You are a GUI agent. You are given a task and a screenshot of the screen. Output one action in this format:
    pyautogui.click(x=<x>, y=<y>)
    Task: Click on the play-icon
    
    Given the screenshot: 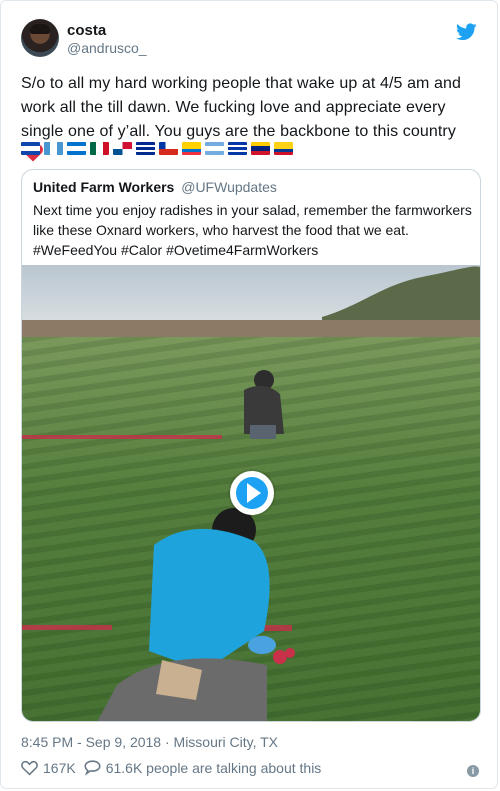 What is the action you would take?
    pyautogui.click(x=254, y=493)
    